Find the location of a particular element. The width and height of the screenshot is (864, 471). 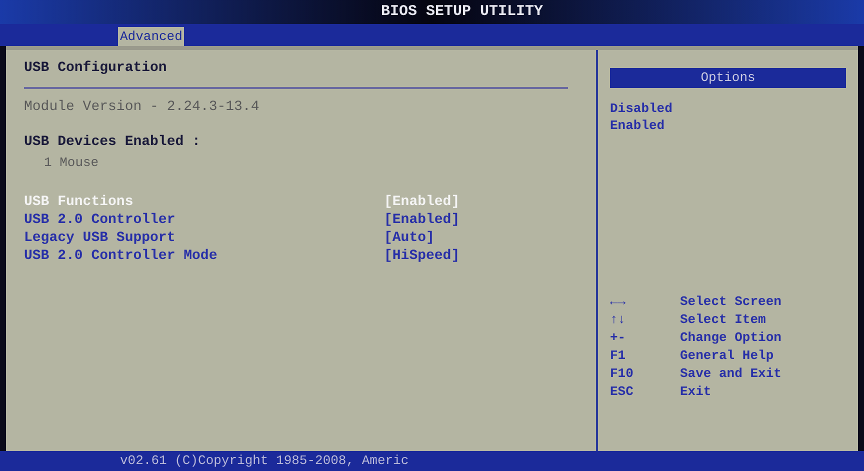

key-label: +- is located at coordinates (618, 338).